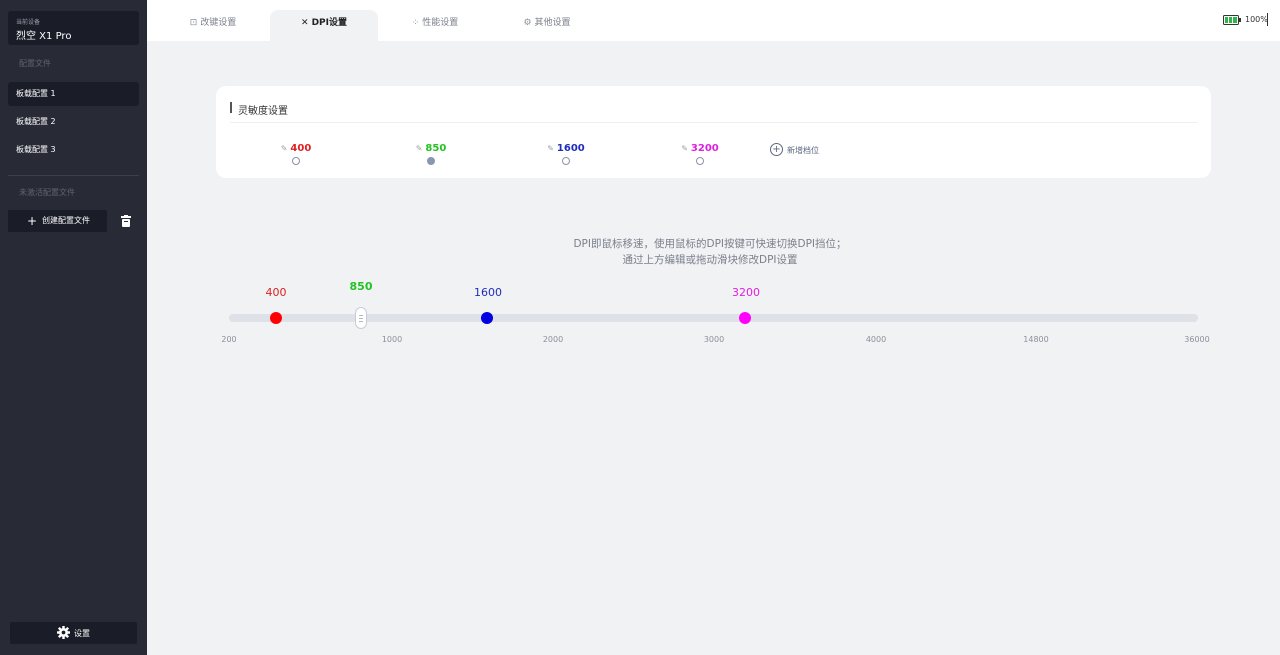  Describe the element at coordinates (527, 23) in the screenshot. I see `gear-icon: ⚙` at that location.